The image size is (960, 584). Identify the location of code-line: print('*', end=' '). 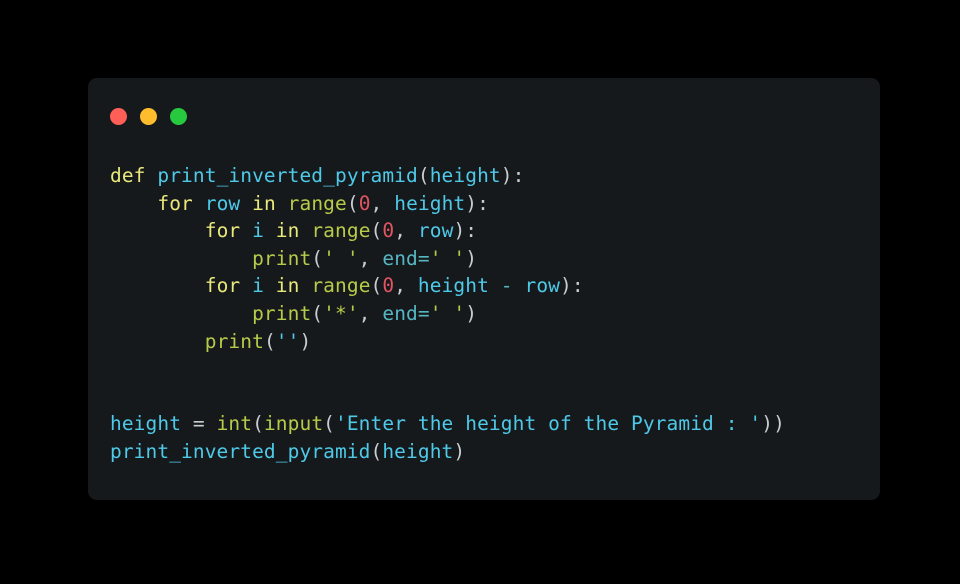
(293, 313).